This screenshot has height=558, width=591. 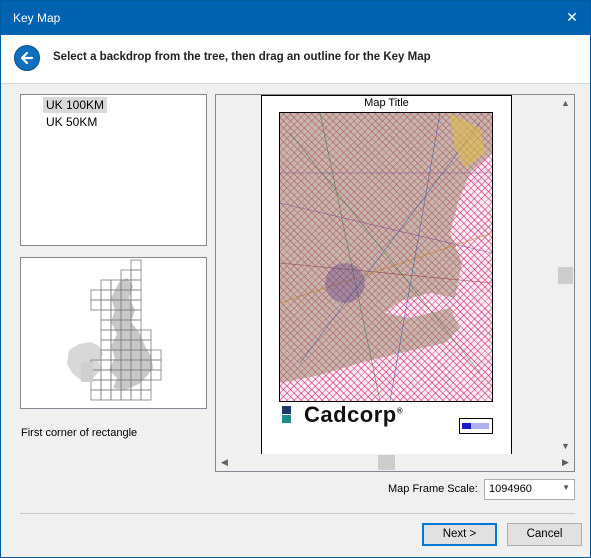 I want to click on next-button: Next >, so click(x=459, y=534).